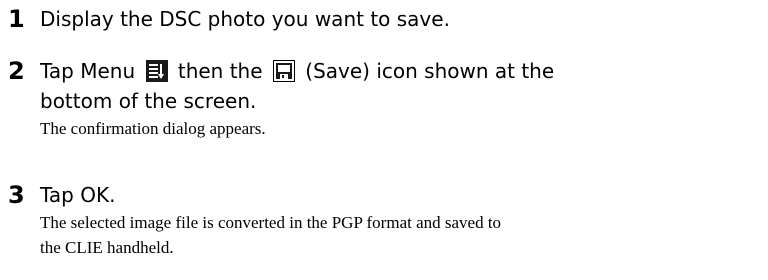 The width and height of the screenshot is (768, 280). Describe the element at coordinates (153, 128) in the screenshot. I see `step-result: The confirmation dialog appears.` at that location.